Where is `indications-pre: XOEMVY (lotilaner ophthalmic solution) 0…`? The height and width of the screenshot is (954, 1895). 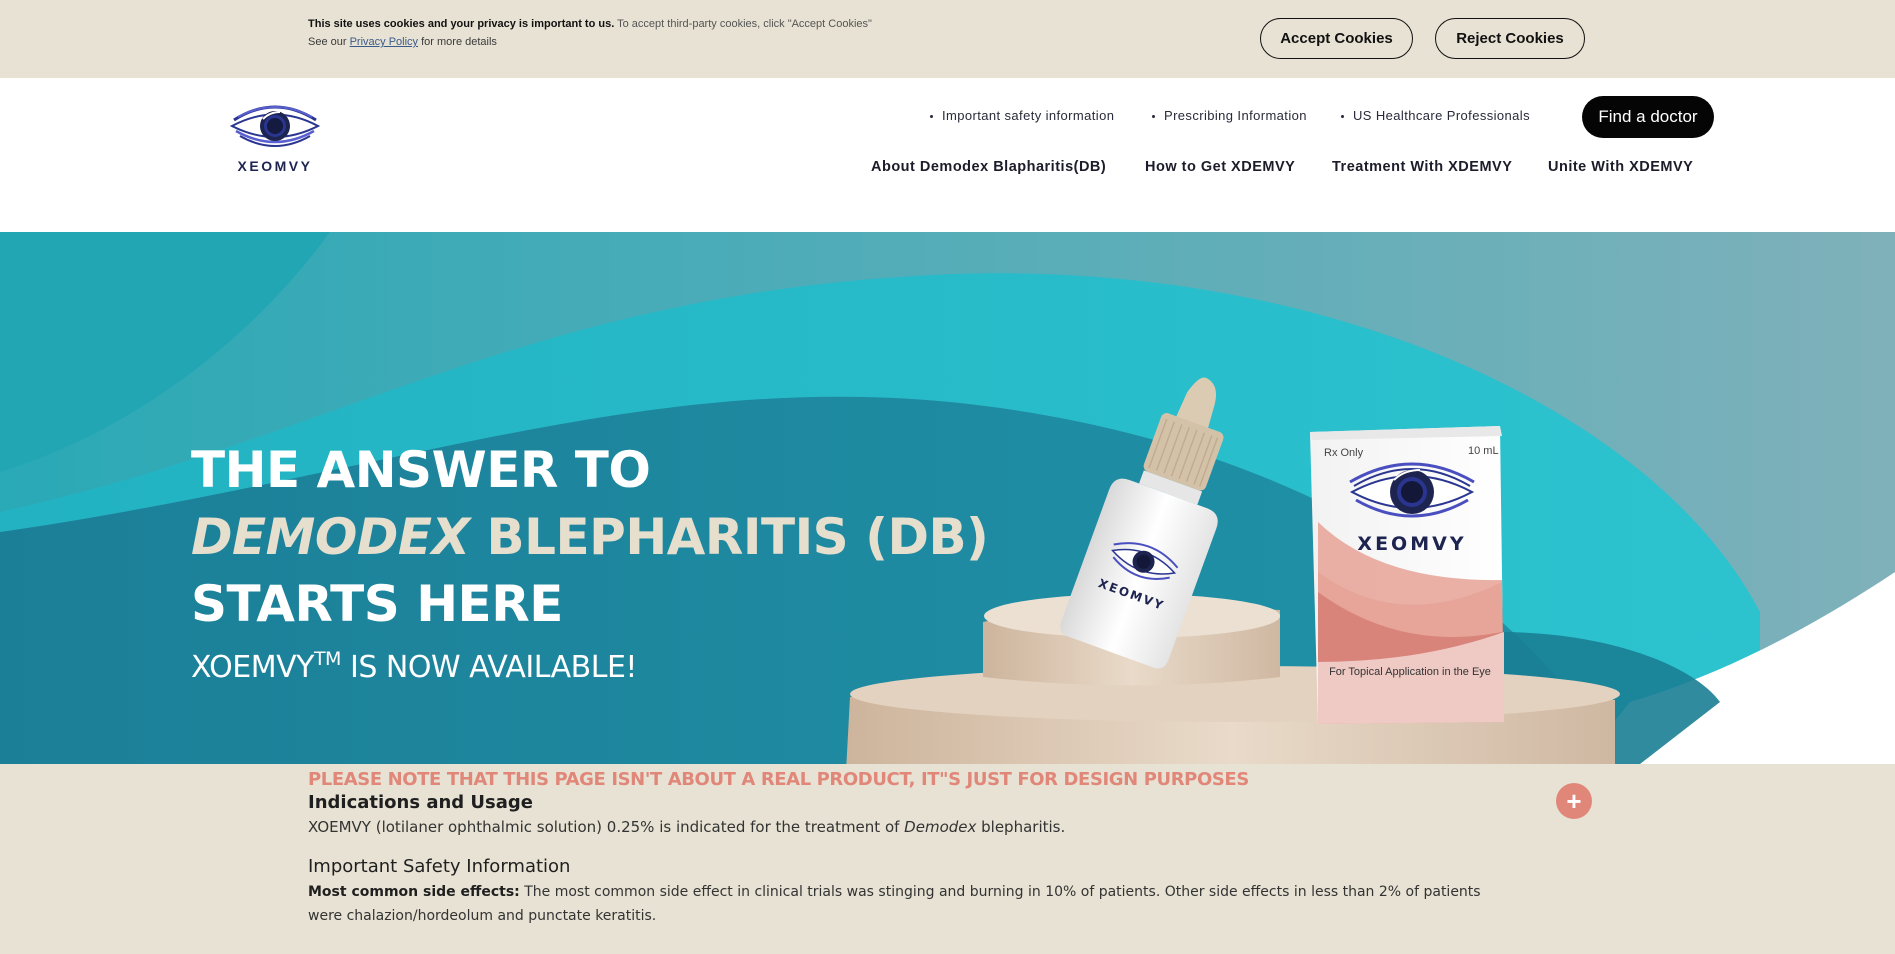 indications-pre: XOEMVY (lotilaner ophthalmic solution) 0… is located at coordinates (606, 827).